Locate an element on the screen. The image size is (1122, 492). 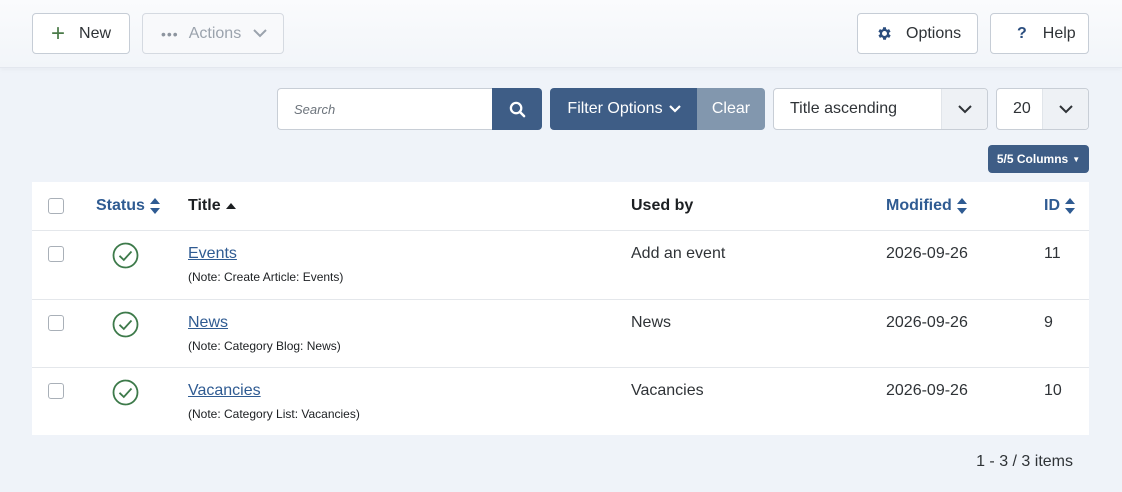
id-cell: 10 is located at coordinates (1053, 390).